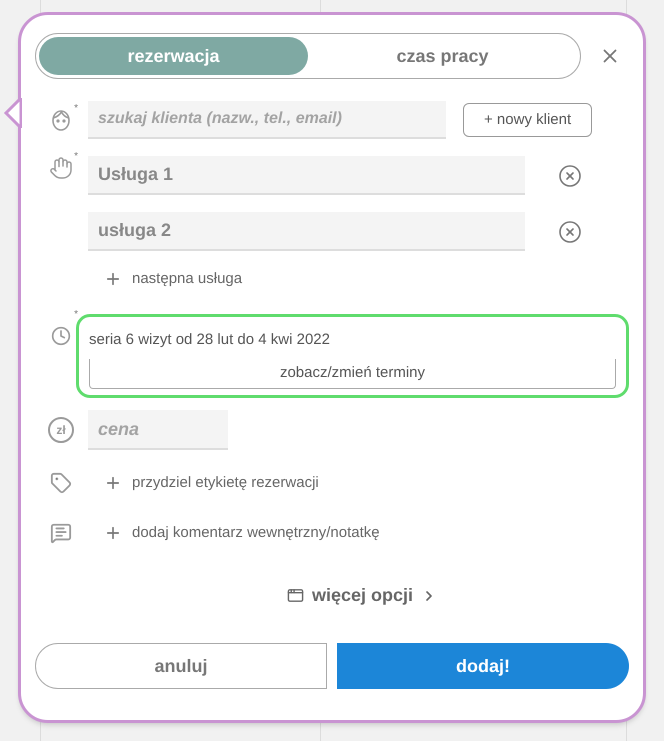 Image resolution: width=664 pixels, height=741 pixels. I want to click on window-icon, so click(295, 595).